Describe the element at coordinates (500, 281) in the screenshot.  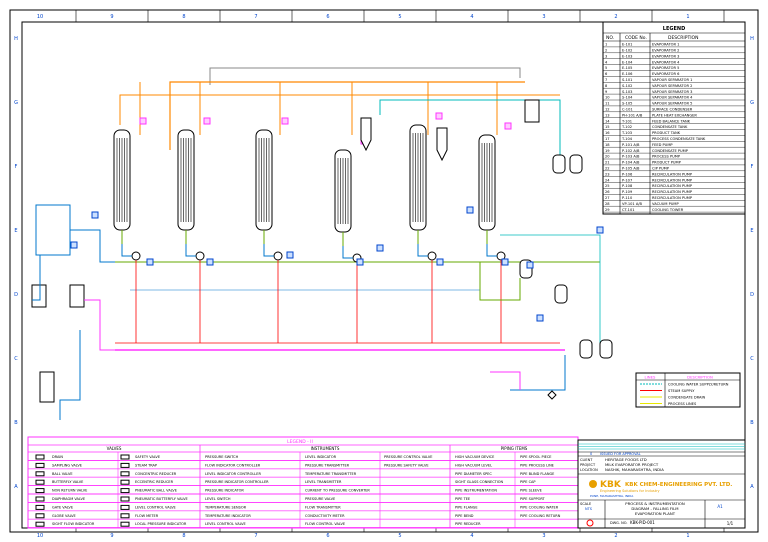
I see `product-transfer-line` at that location.